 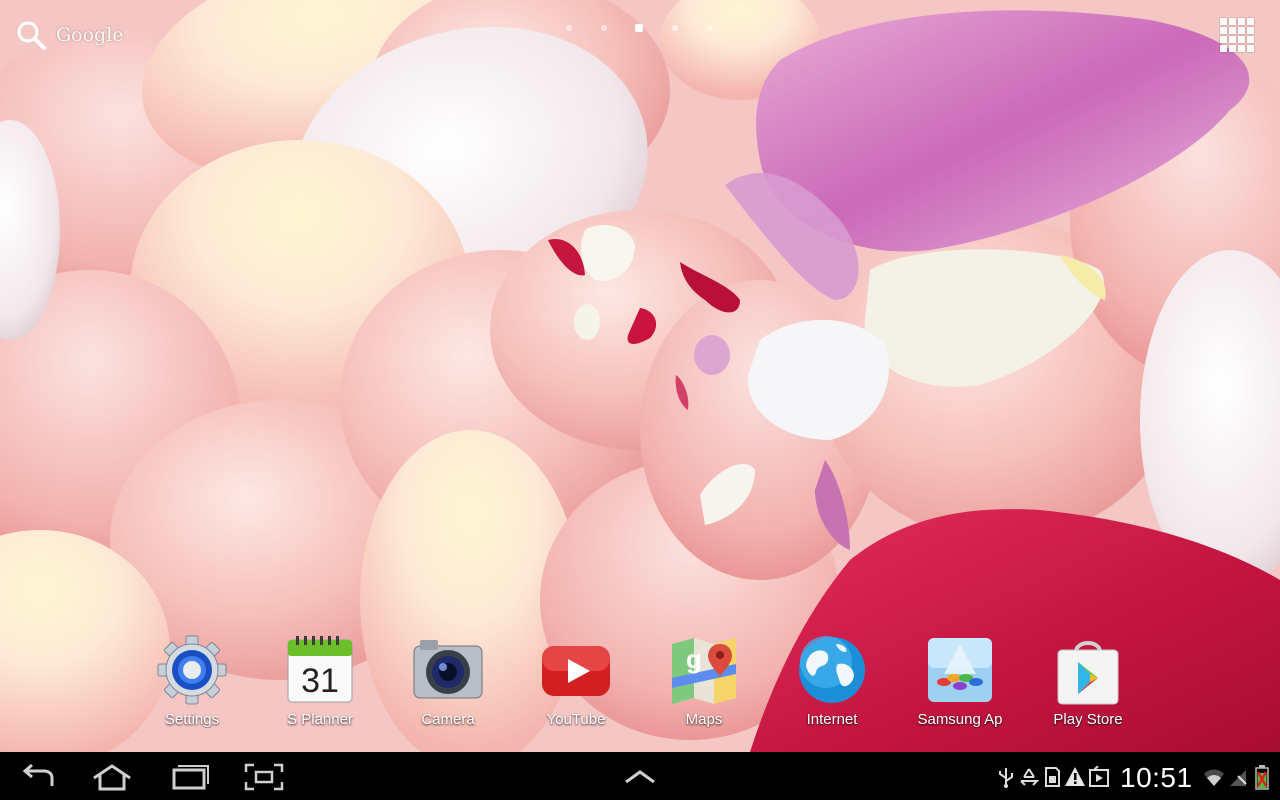 I want to click on play-icon, so click(x=1099, y=776).